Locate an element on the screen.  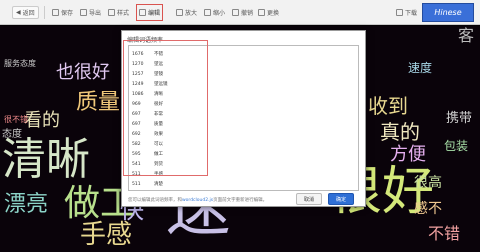
cloud-word: 携带 is located at coordinates (459, 118).